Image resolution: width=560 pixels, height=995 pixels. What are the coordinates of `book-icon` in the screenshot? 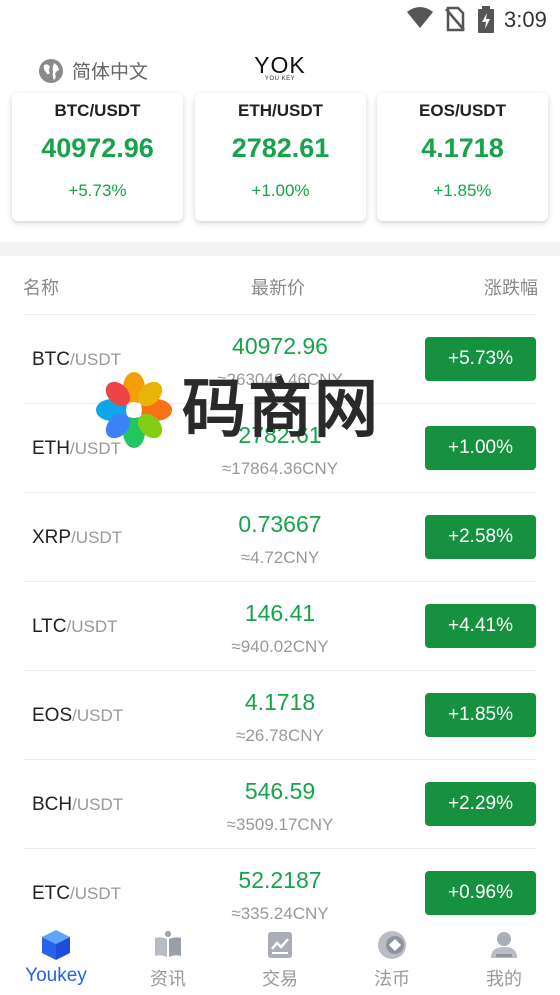 It's located at (168, 944).